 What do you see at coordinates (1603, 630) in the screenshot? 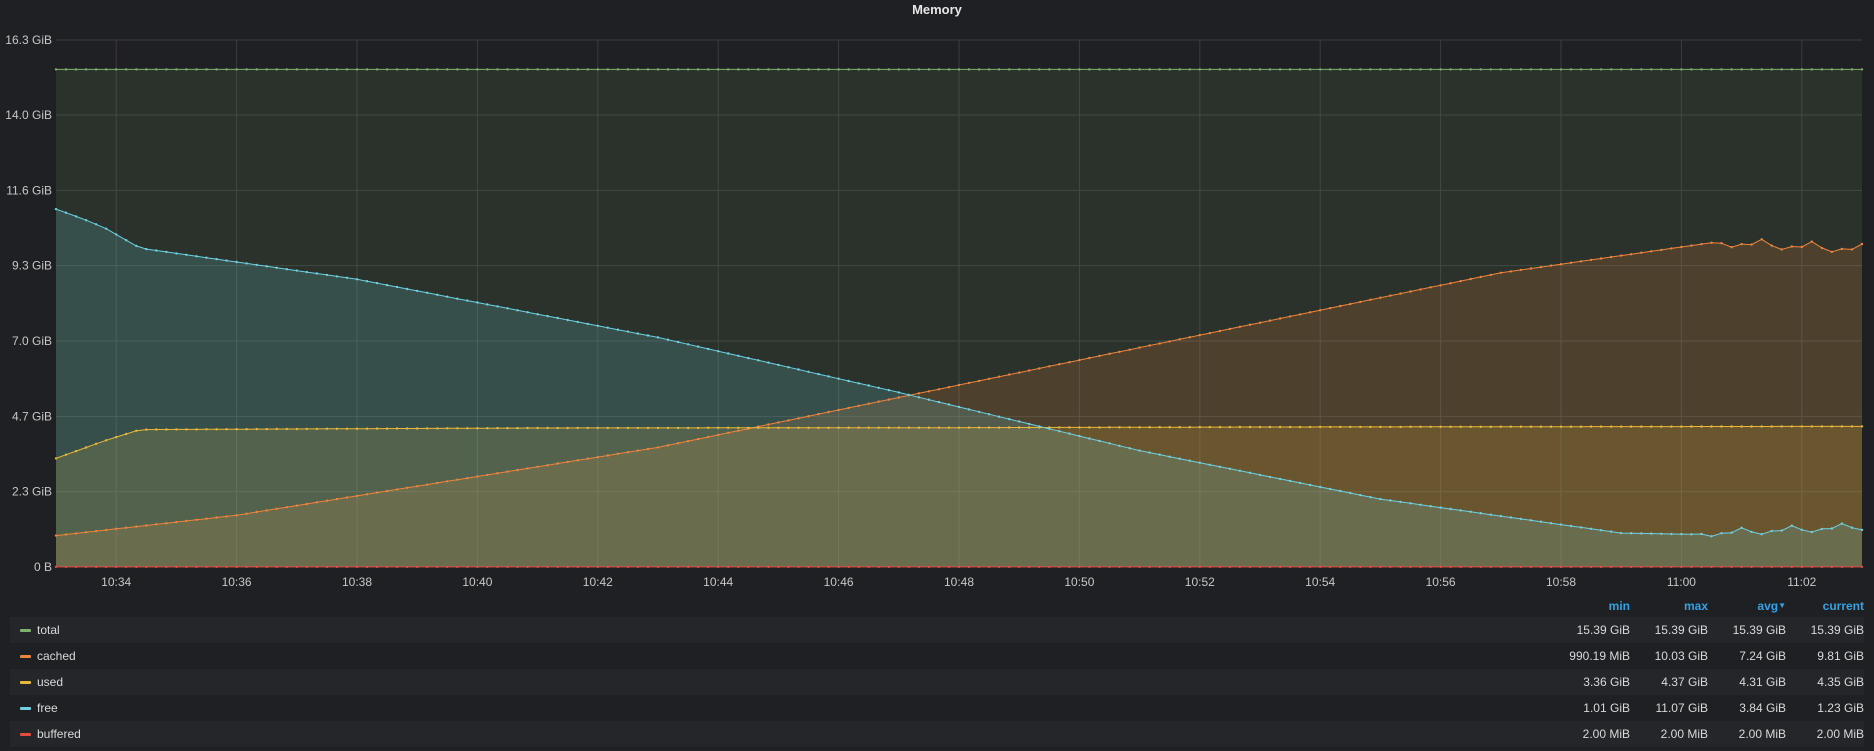
I see `legend-min-value: 15.39 GiB` at bounding box center [1603, 630].